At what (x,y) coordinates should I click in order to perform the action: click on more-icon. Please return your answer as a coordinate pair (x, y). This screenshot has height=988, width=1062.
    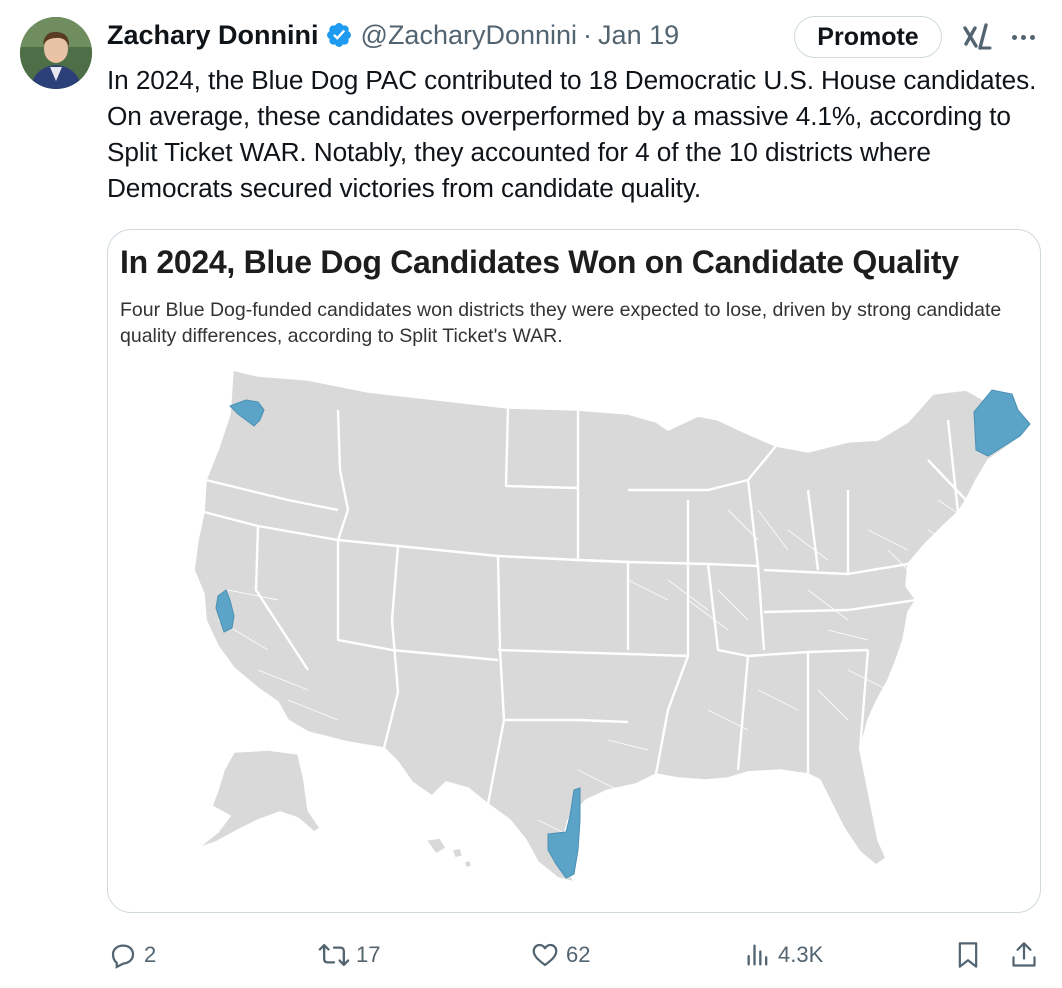
    Looking at the image, I should click on (1023, 37).